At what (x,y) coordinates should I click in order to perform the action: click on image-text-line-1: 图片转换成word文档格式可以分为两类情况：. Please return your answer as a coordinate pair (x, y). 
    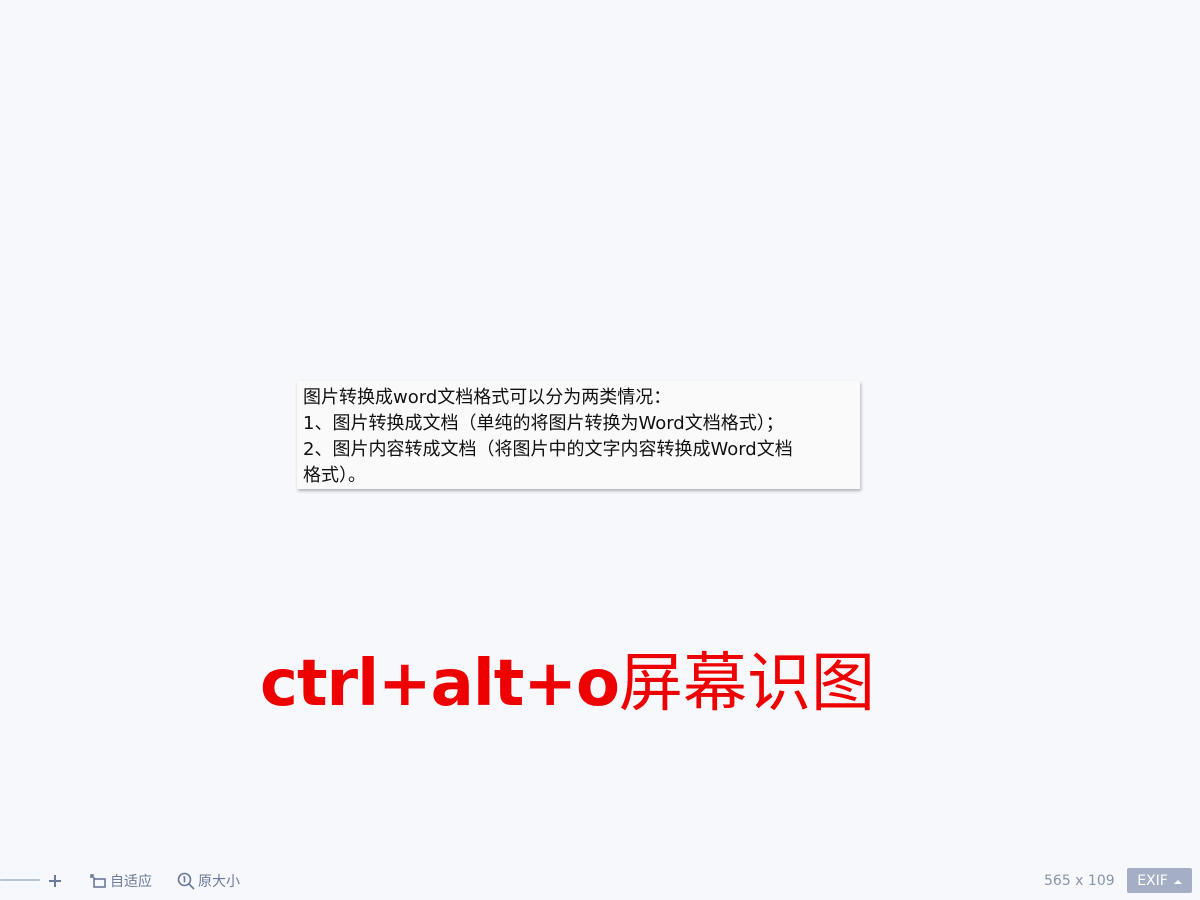
    Looking at the image, I should click on (487, 397).